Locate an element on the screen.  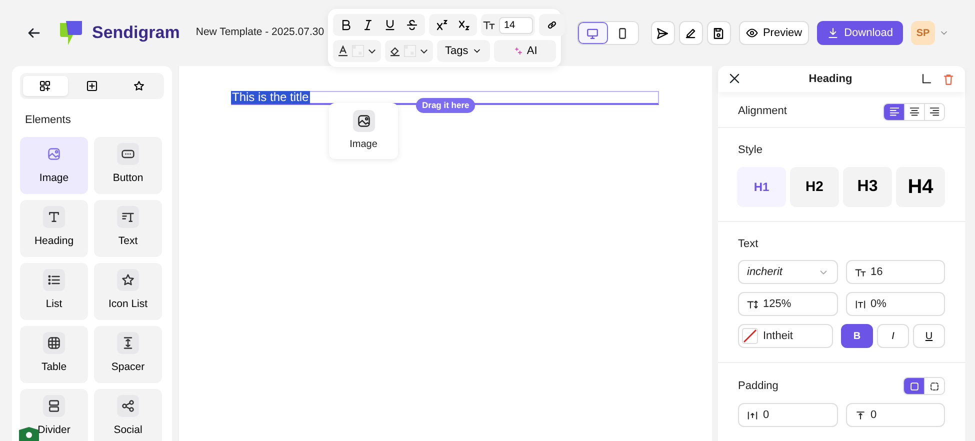
ai-button: AI is located at coordinates (525, 51).